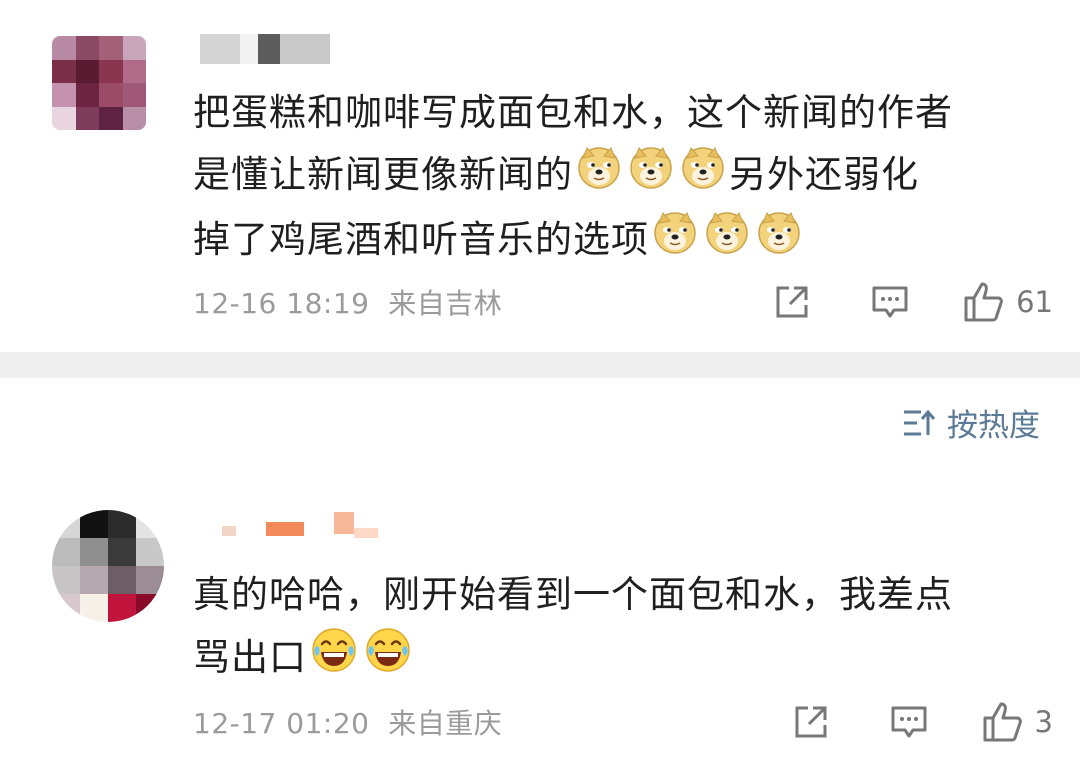  Describe the element at coordinates (383, 174) in the screenshot. I see `comment-text-line: 是懂让新闻更像新闻的` at that location.